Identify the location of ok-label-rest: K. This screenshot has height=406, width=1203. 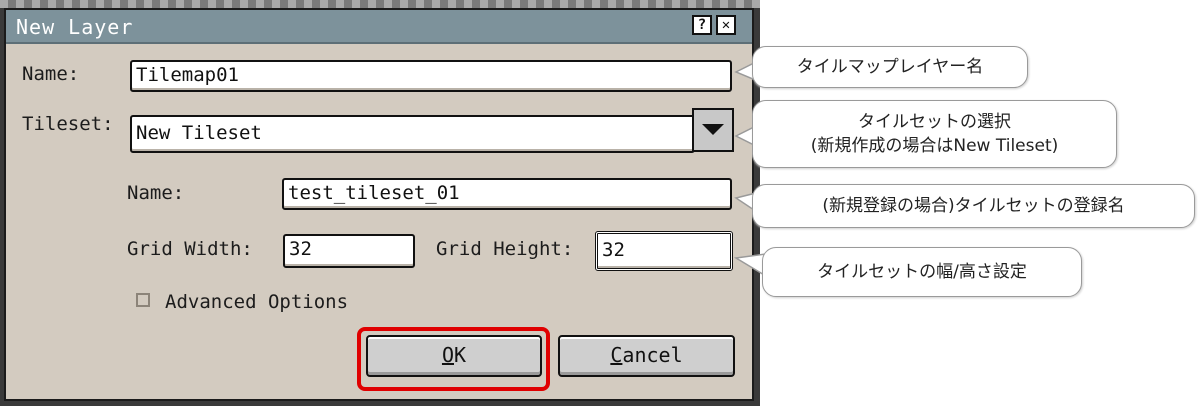
(460, 355).